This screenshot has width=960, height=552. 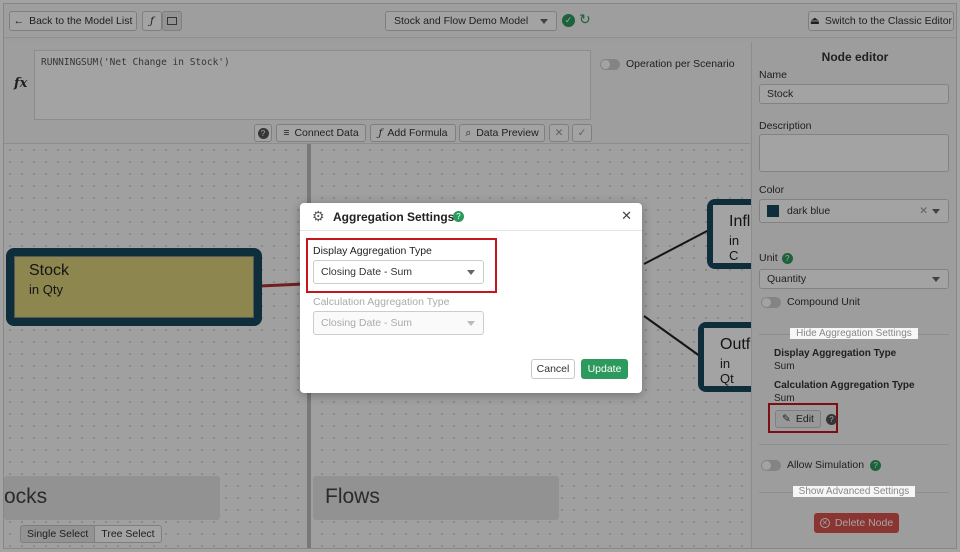 I want to click on display-aggregation-select: Closing Date - Sum, so click(x=398, y=272).